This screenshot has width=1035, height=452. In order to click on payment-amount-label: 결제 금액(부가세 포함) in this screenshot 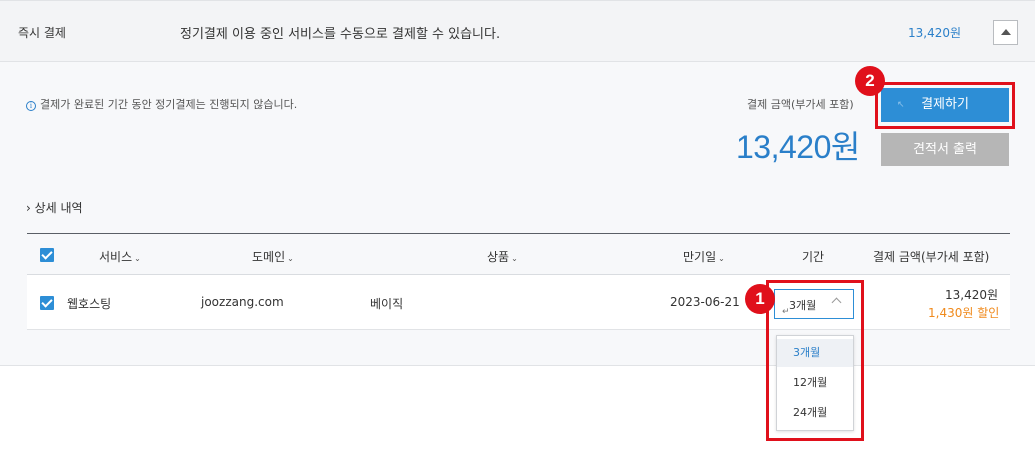, I will do `click(800, 104)`.